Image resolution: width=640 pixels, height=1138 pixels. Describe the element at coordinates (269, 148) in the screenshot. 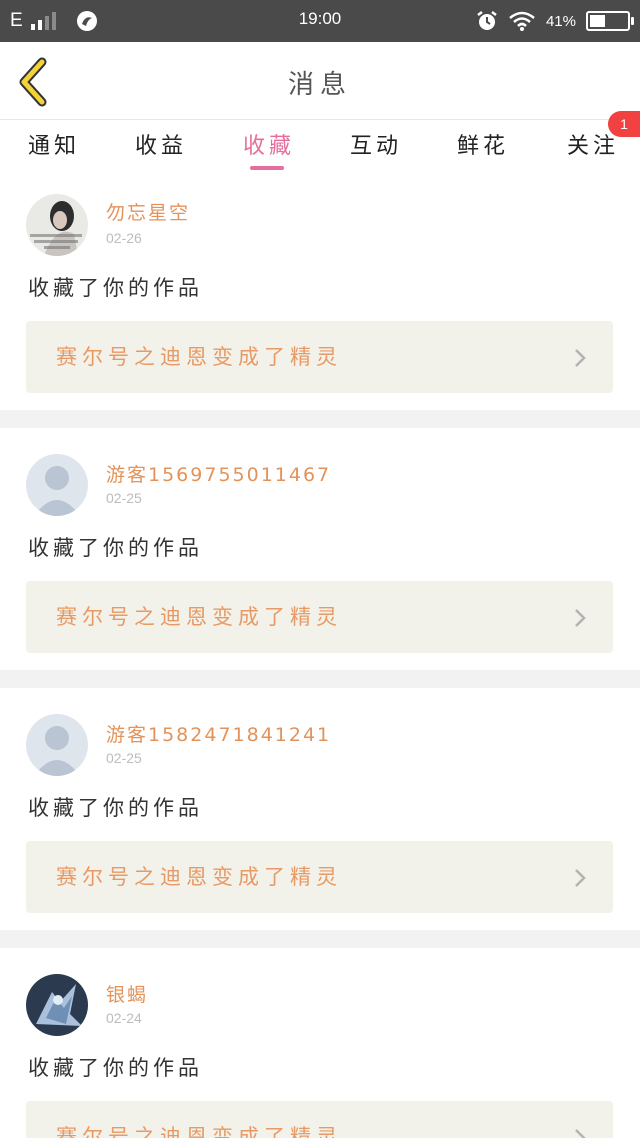

I see `tab-favorites: 收藏` at that location.